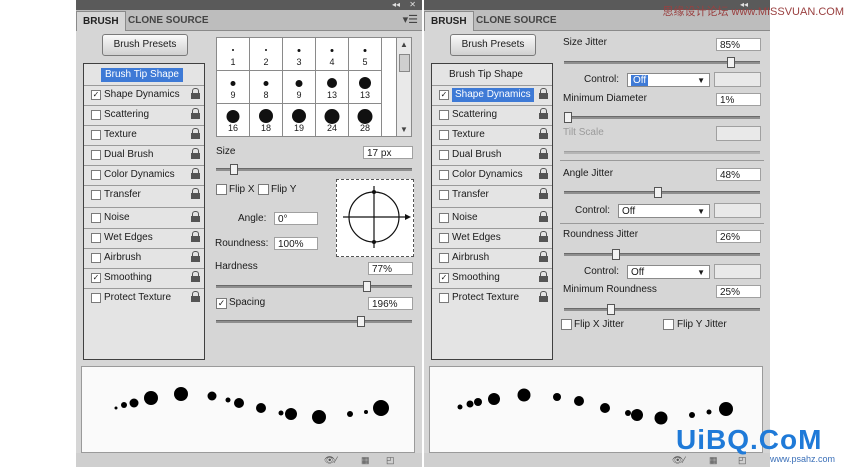 The width and height of the screenshot is (850, 467). I want to click on option-scattering: Scattering, so click(144, 115).